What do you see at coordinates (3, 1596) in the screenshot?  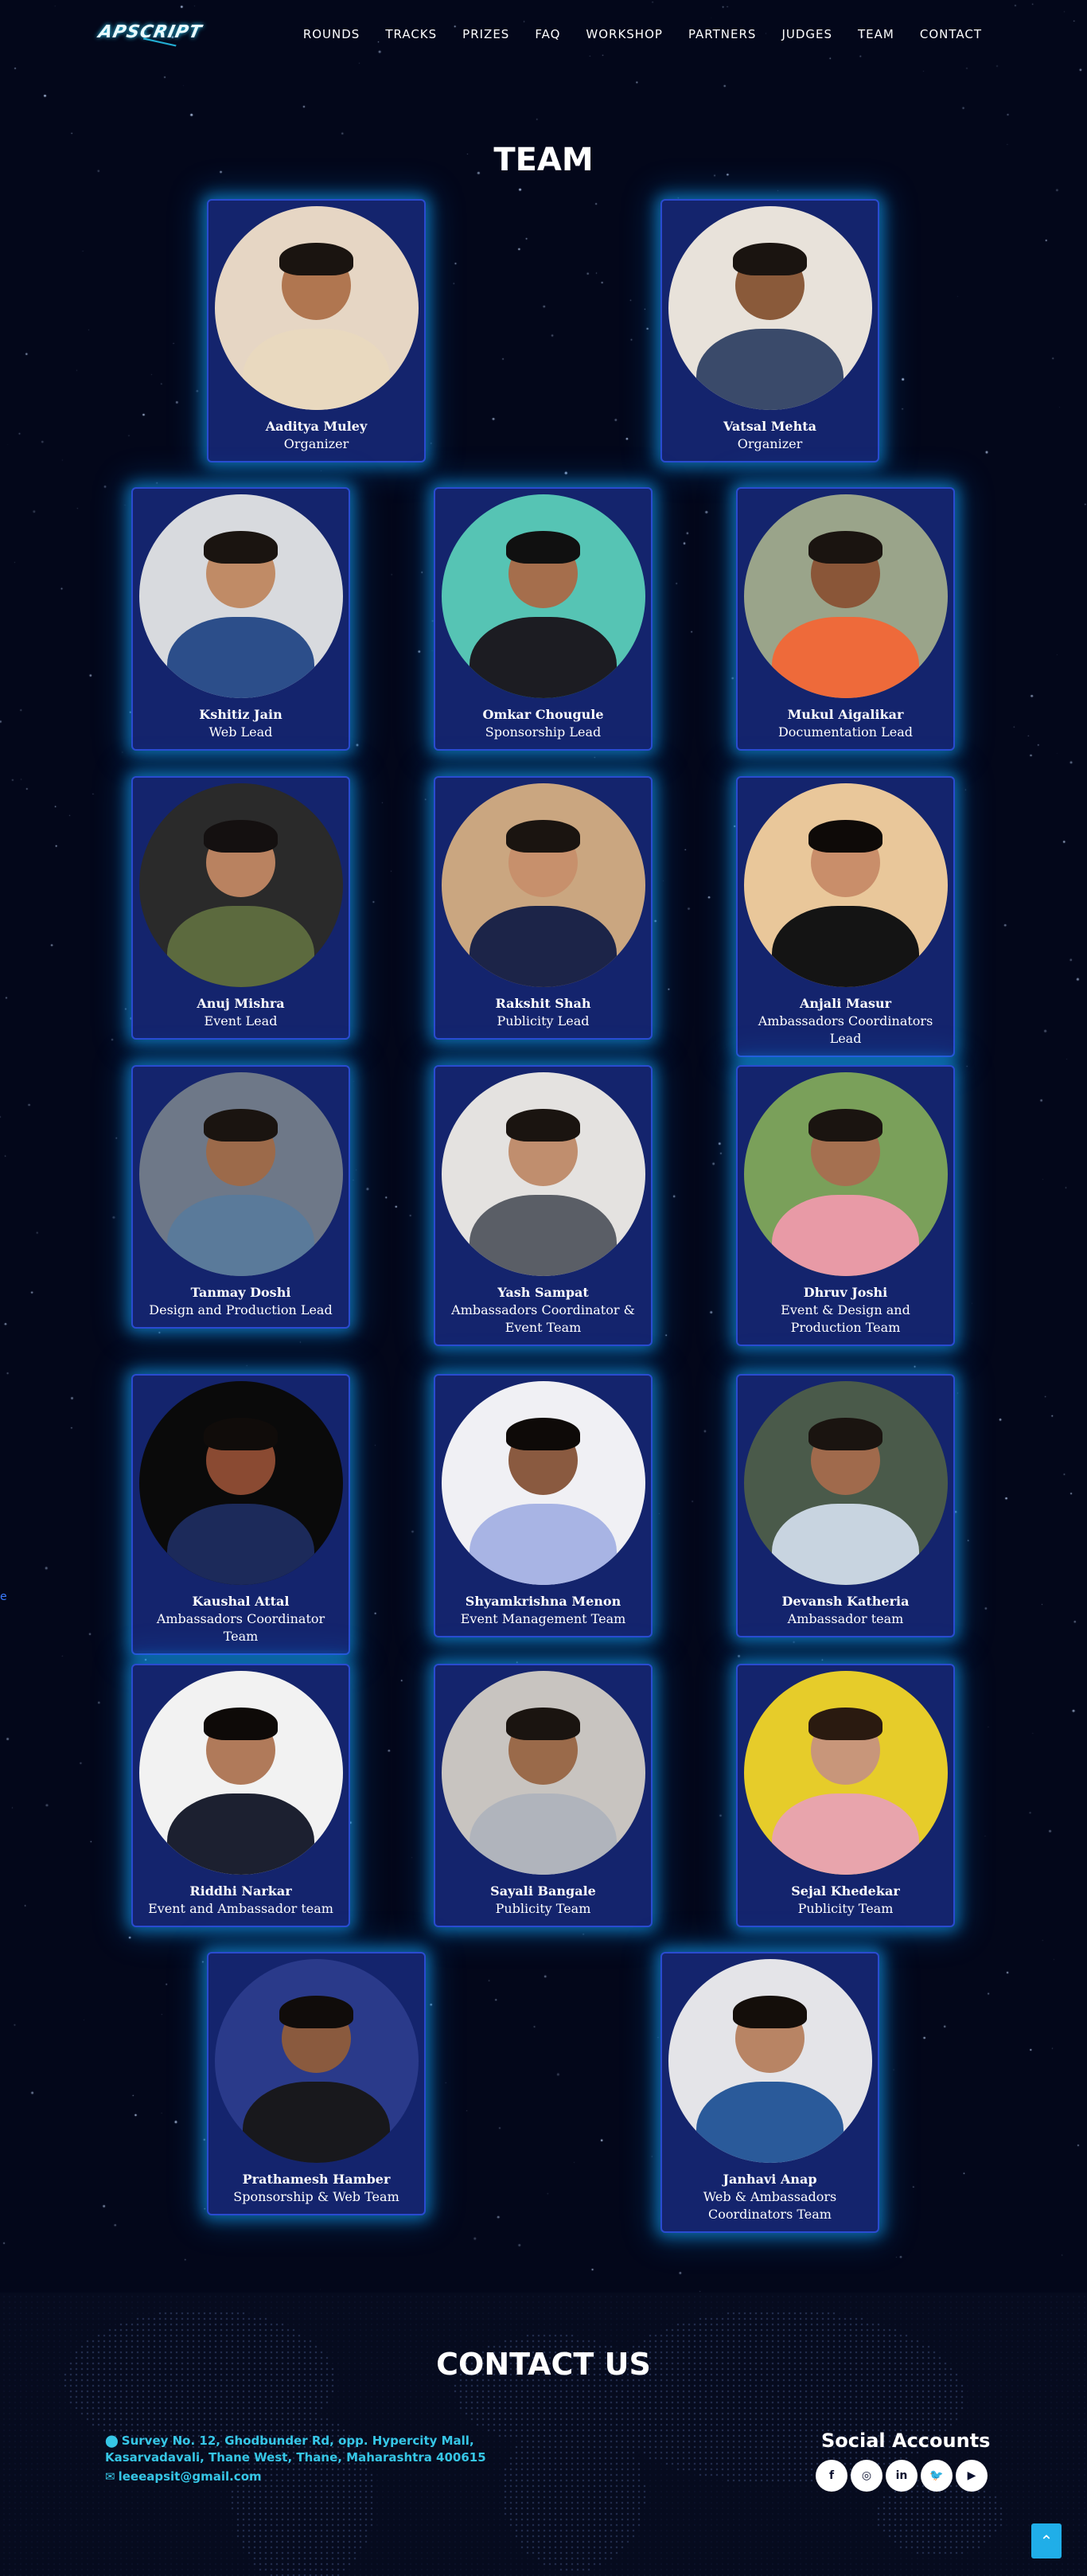 I see `side-edge-text: e` at bounding box center [3, 1596].